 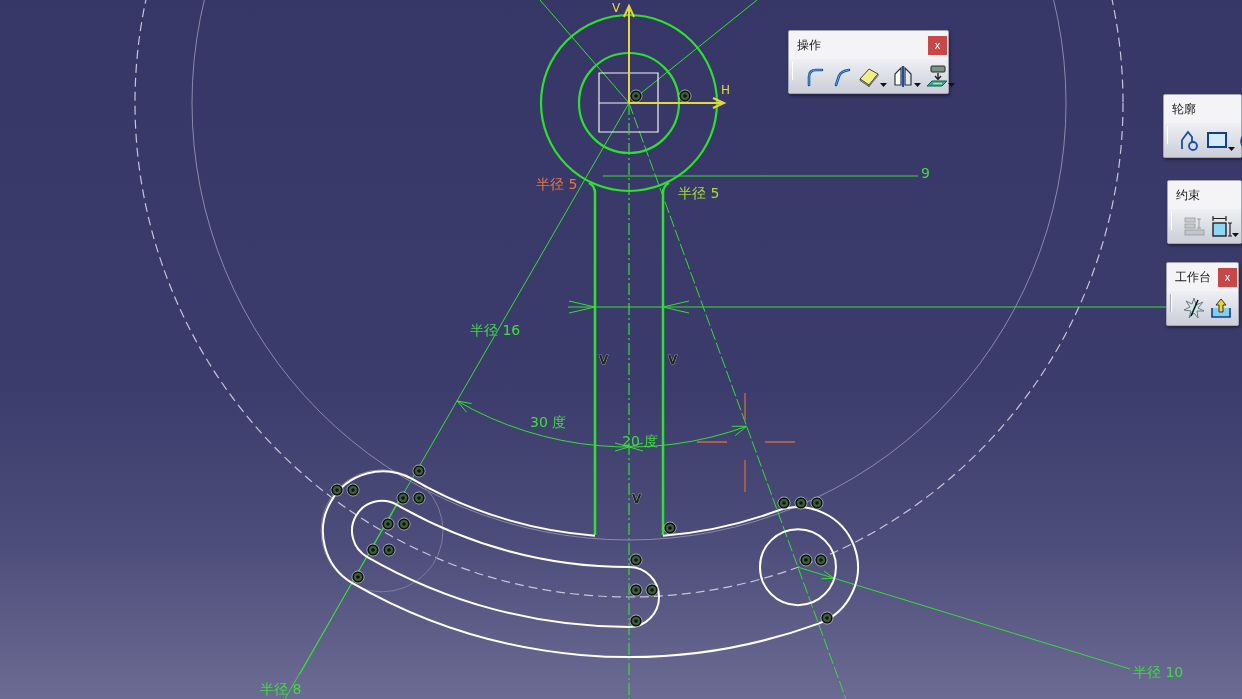 What do you see at coordinates (1184, 109) in the screenshot?
I see `toolbar-title: 轮廓` at bounding box center [1184, 109].